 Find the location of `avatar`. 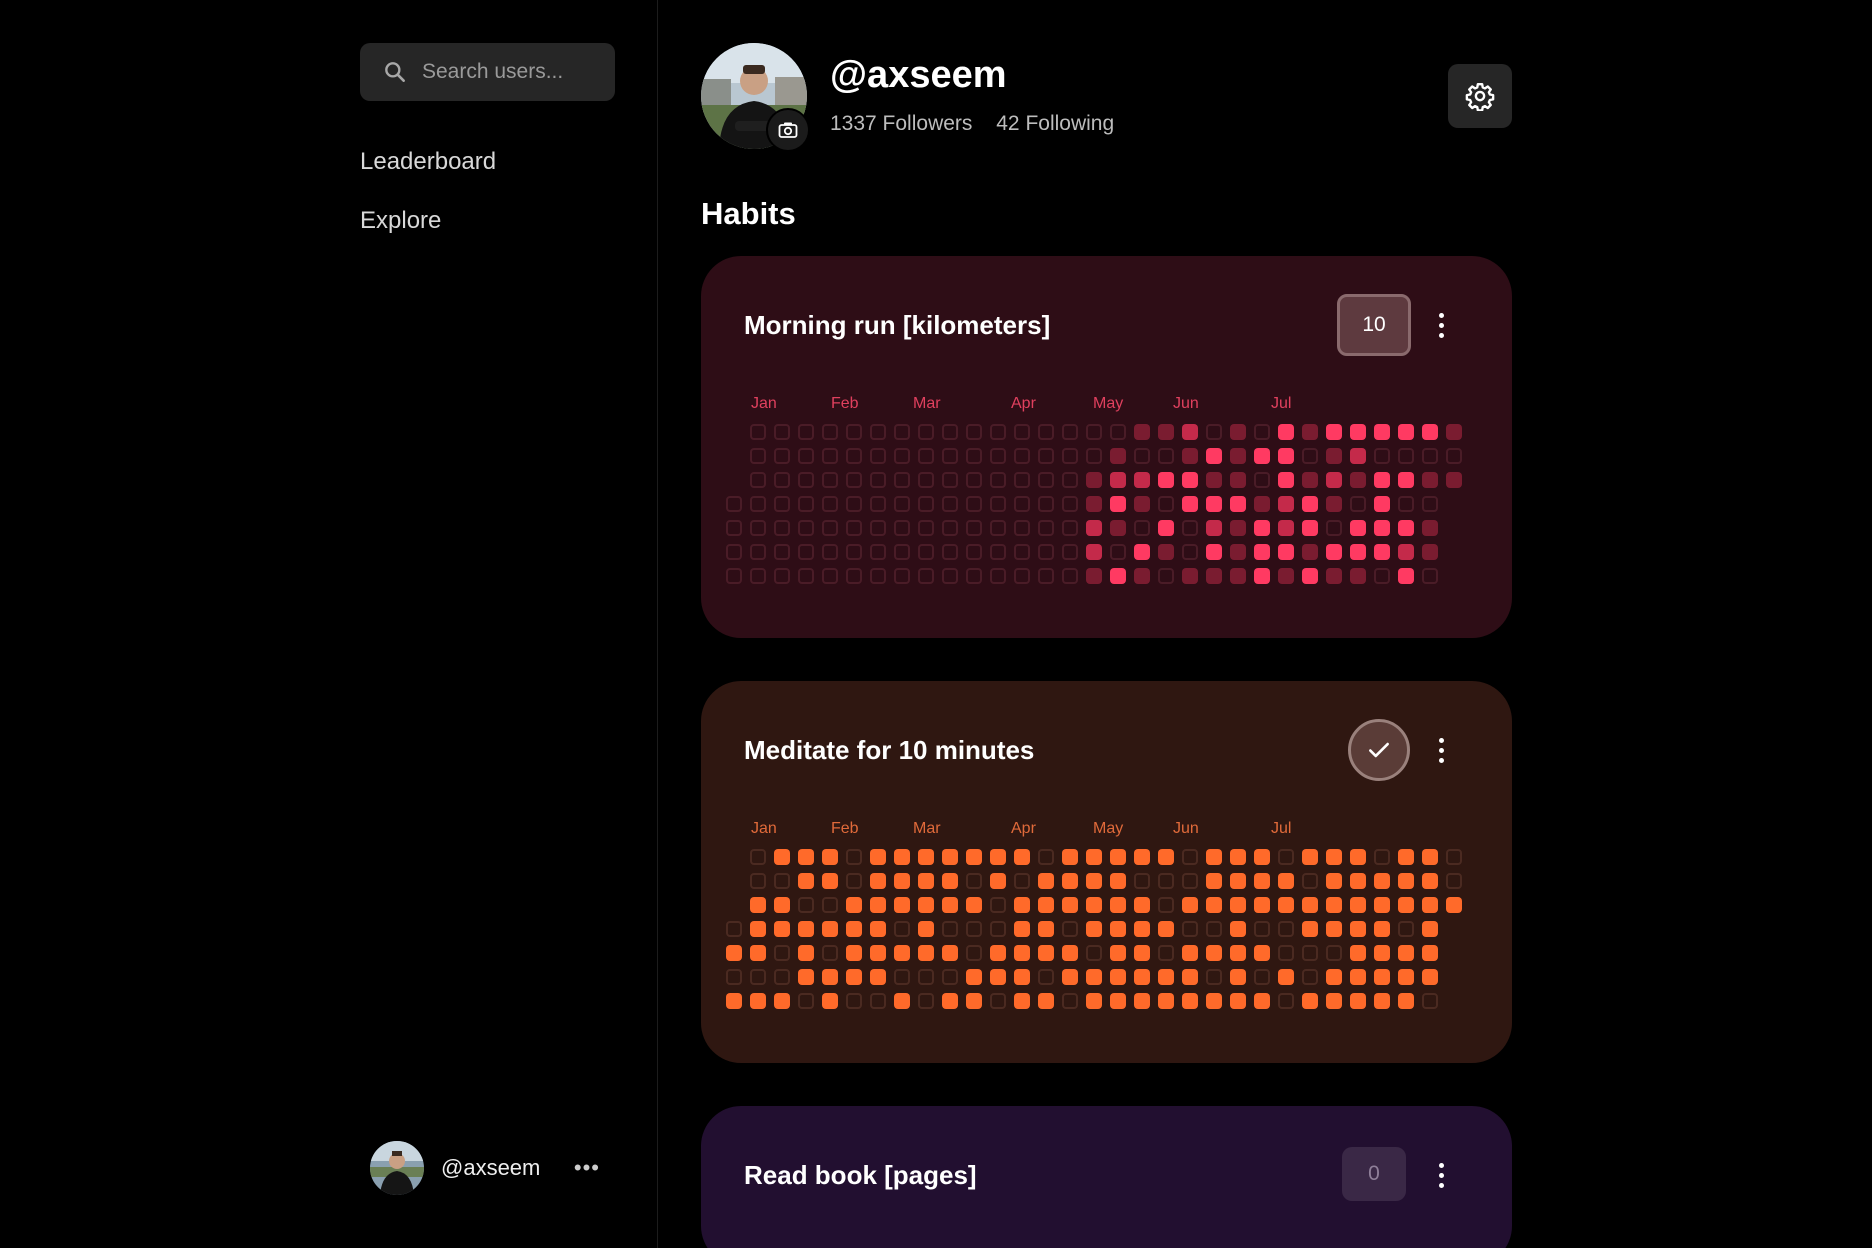

avatar is located at coordinates (397, 1168).